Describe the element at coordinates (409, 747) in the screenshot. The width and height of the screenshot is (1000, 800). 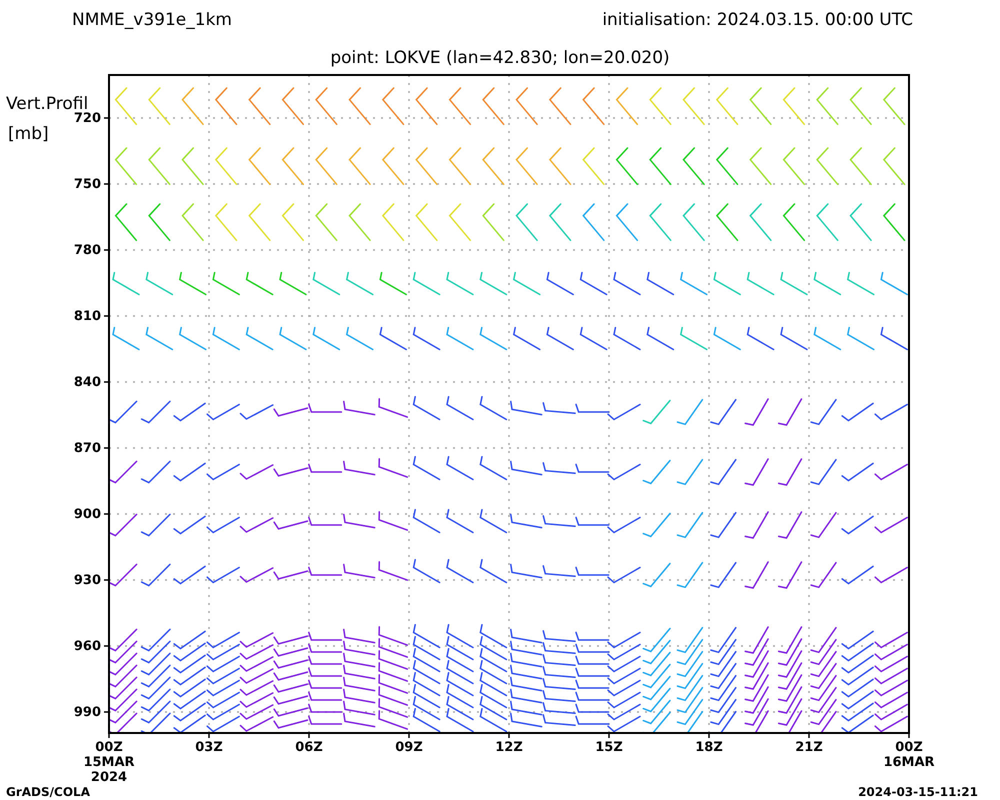
I see `x-tick-label: 09Z` at that location.